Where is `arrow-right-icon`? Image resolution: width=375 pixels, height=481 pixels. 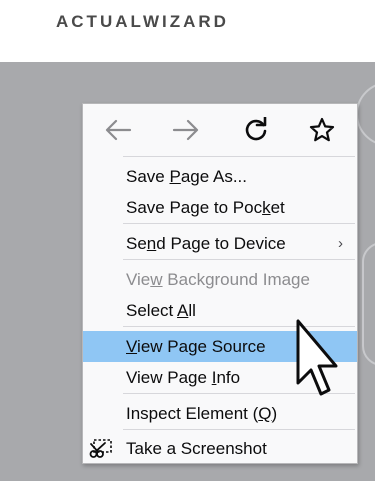 arrow-right-icon is located at coordinates (185, 130).